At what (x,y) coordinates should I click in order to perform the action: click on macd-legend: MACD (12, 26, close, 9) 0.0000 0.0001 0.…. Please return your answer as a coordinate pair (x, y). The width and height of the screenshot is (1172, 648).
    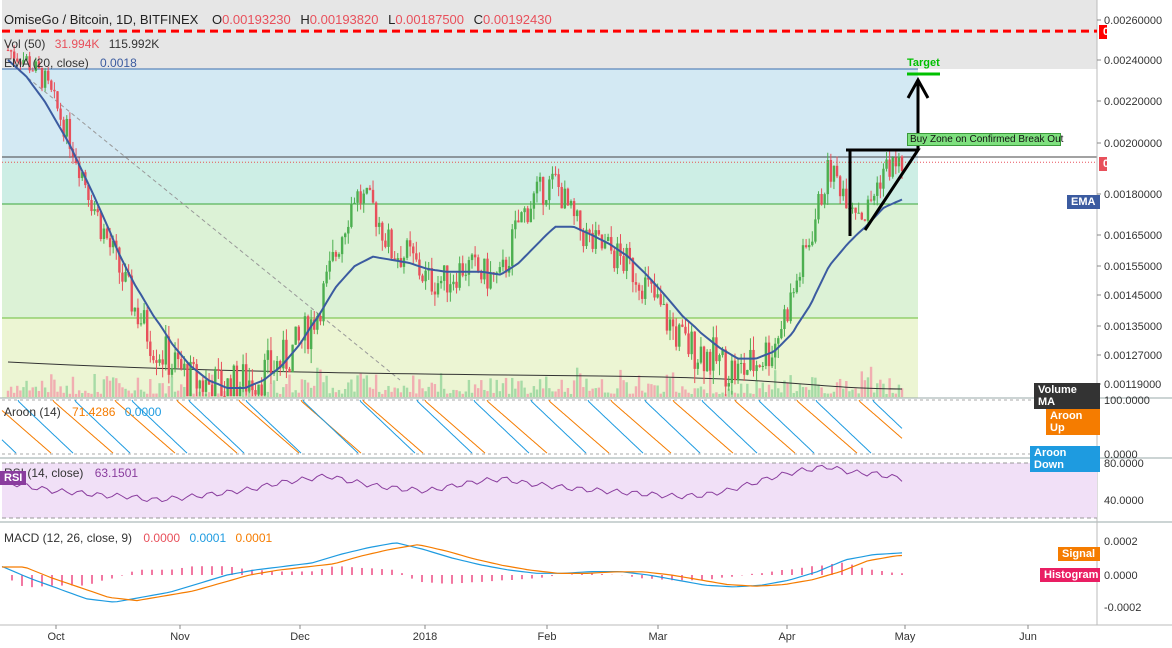
    Looking at the image, I should click on (138, 538).